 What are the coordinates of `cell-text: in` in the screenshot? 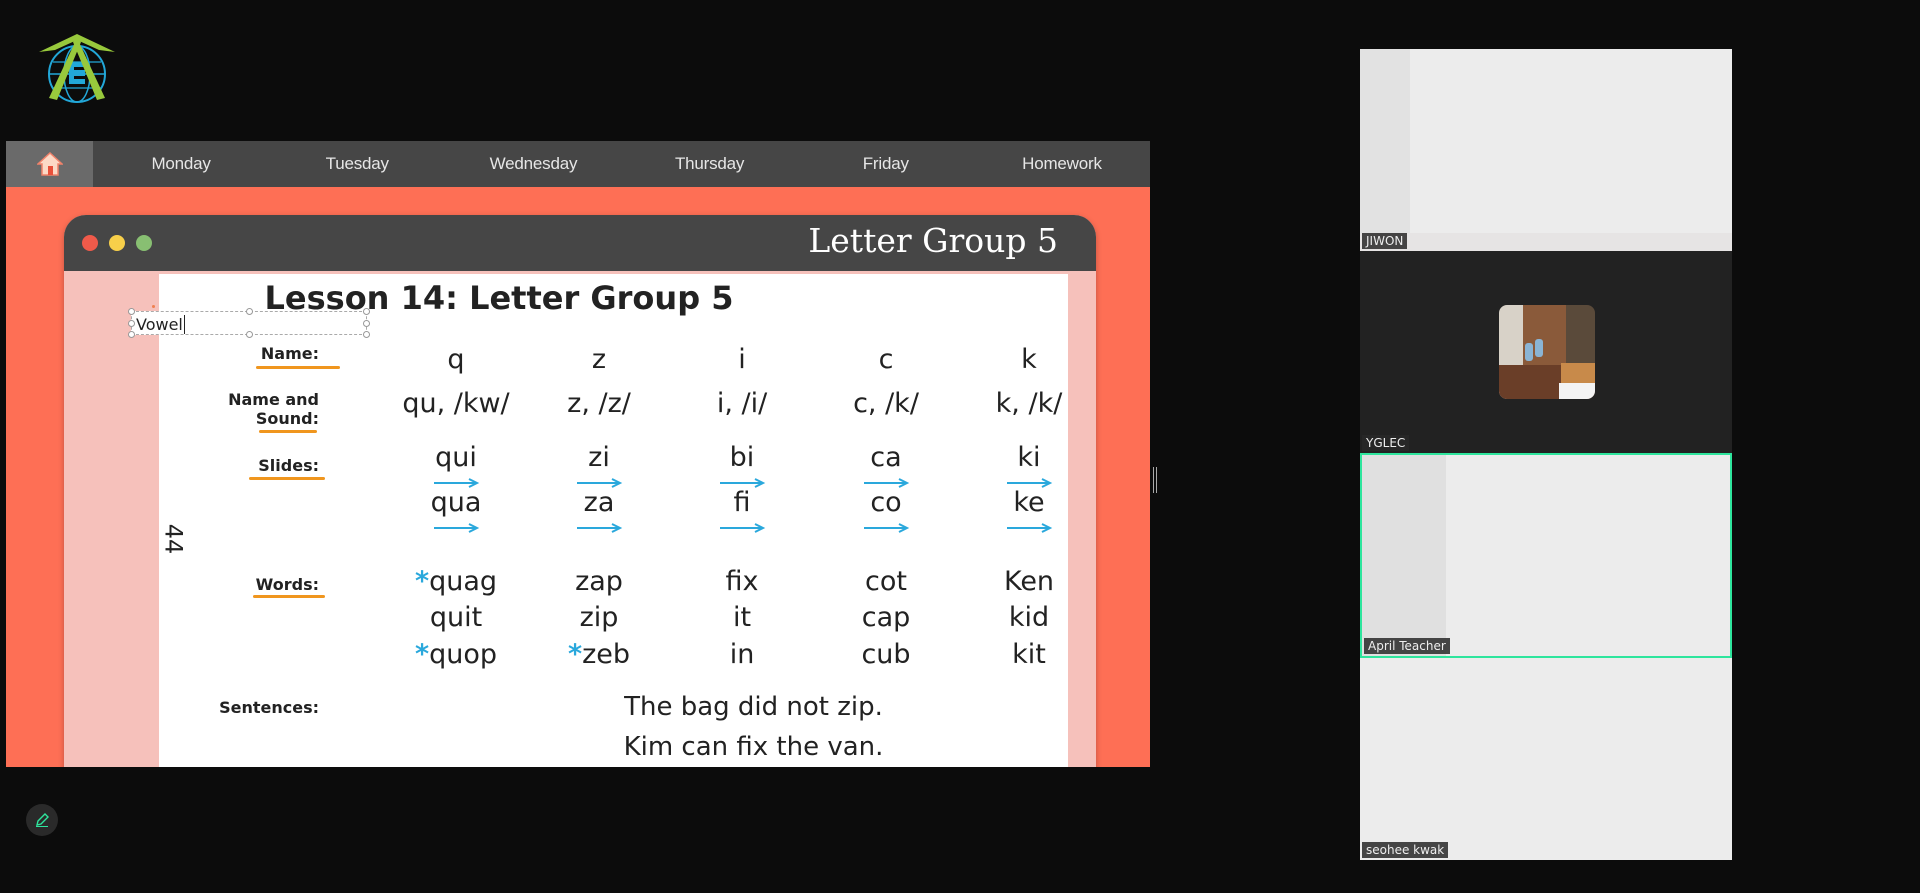 It's located at (742, 654).